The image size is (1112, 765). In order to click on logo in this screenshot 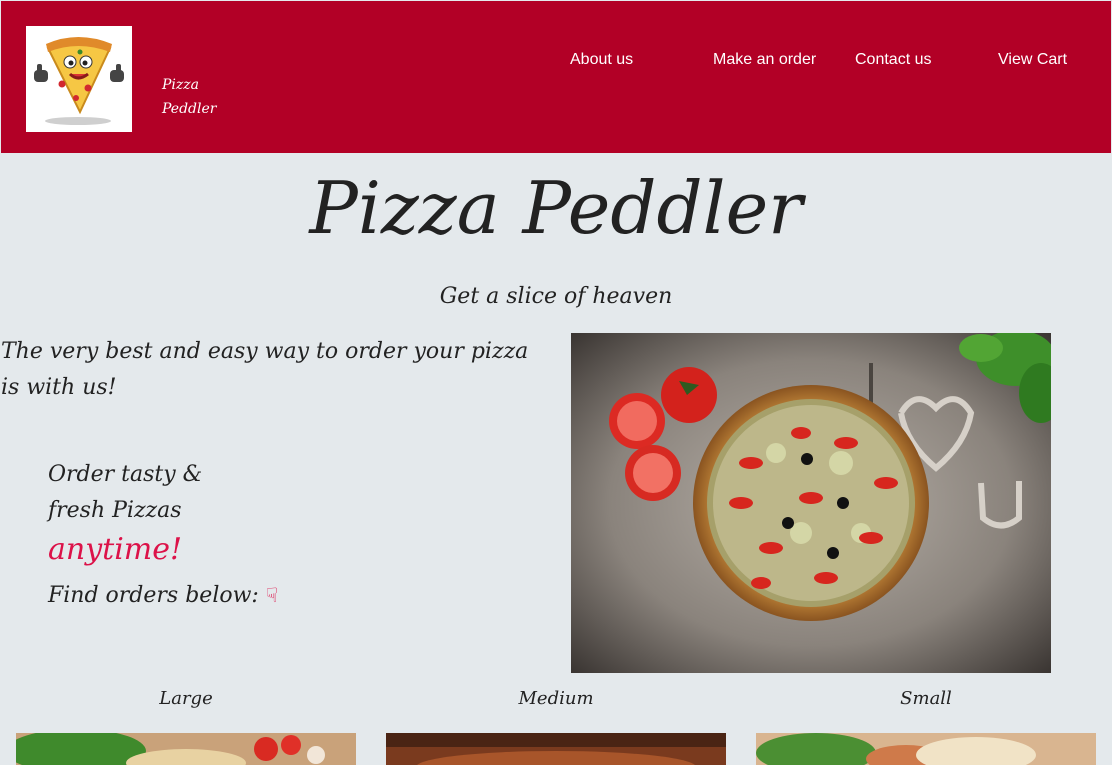, I will do `click(79, 79)`.